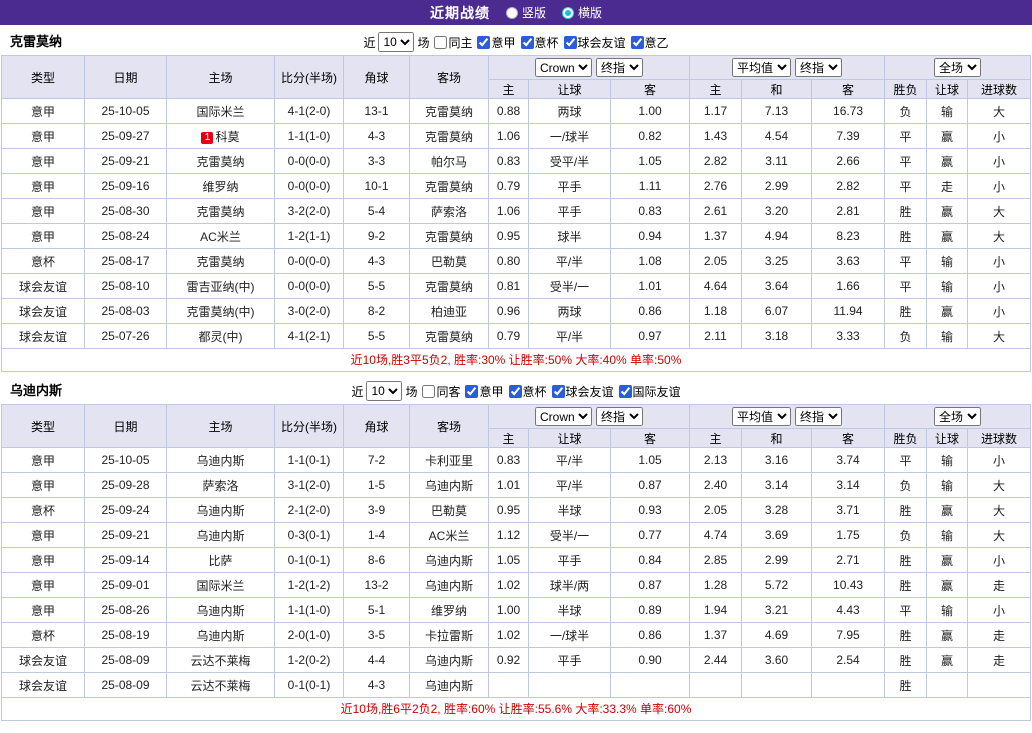 This screenshot has width=1032, height=733. Describe the element at coordinates (309, 535) in the screenshot. I see `score-cell: 0-3(0-1)` at that location.